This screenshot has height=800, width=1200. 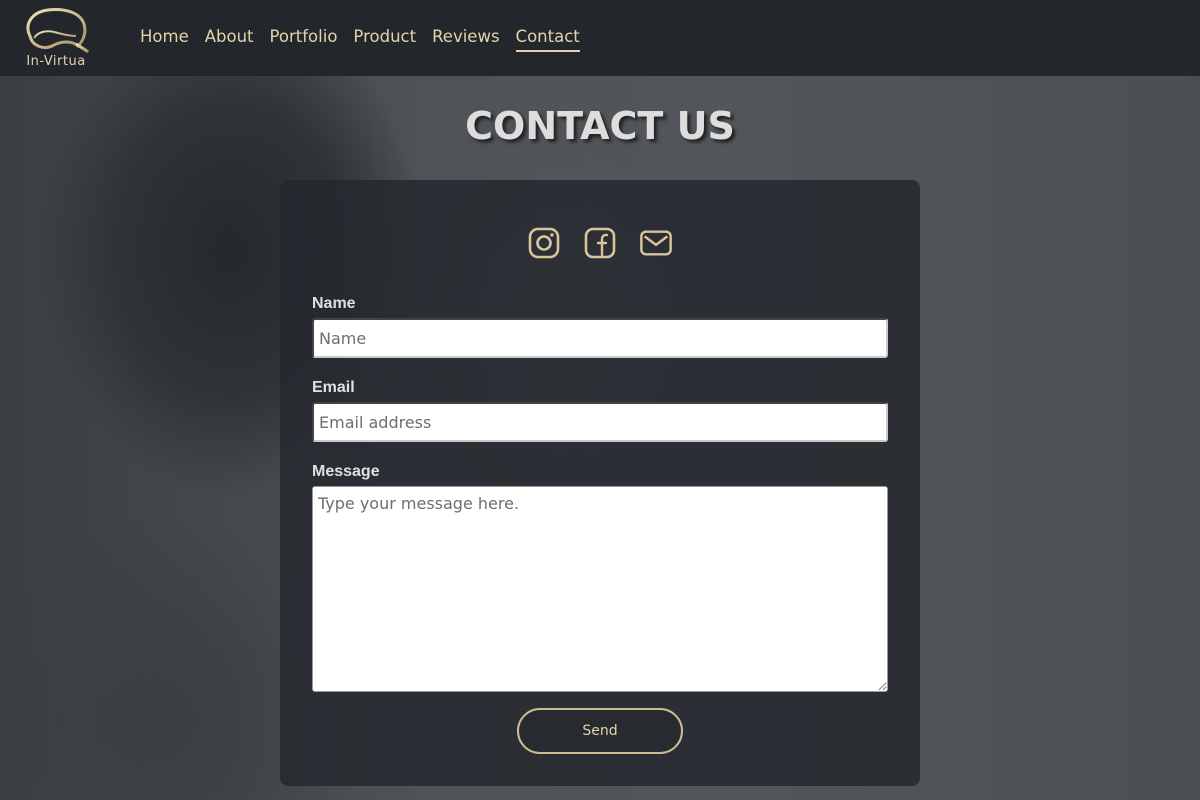 I want to click on message-textarea, so click(x=600, y=589).